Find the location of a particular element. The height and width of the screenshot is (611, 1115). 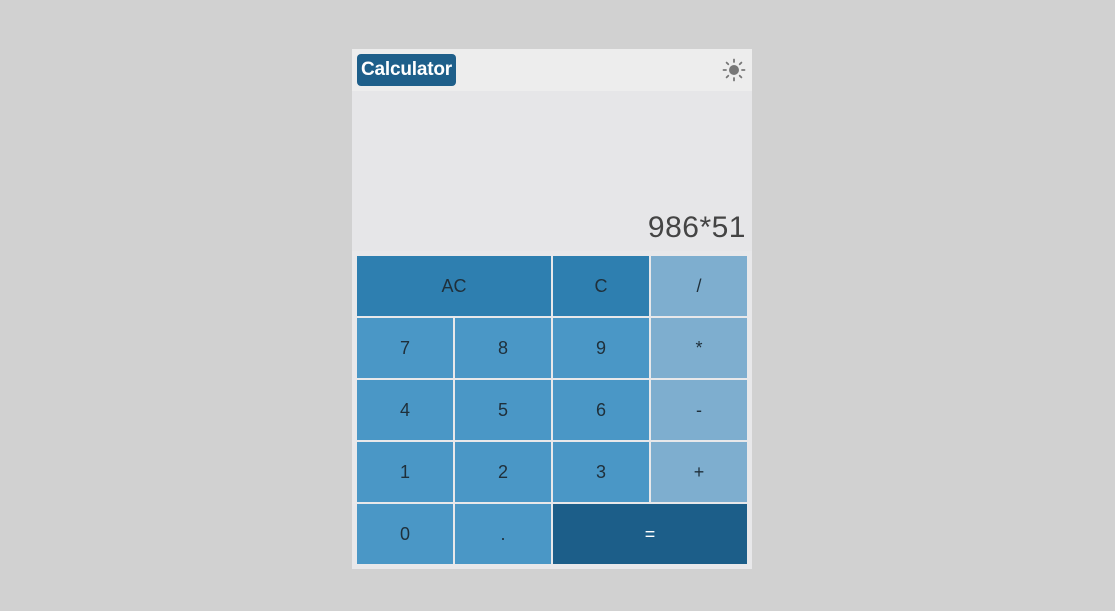

display-panel: 986*51 is located at coordinates (552, 171).